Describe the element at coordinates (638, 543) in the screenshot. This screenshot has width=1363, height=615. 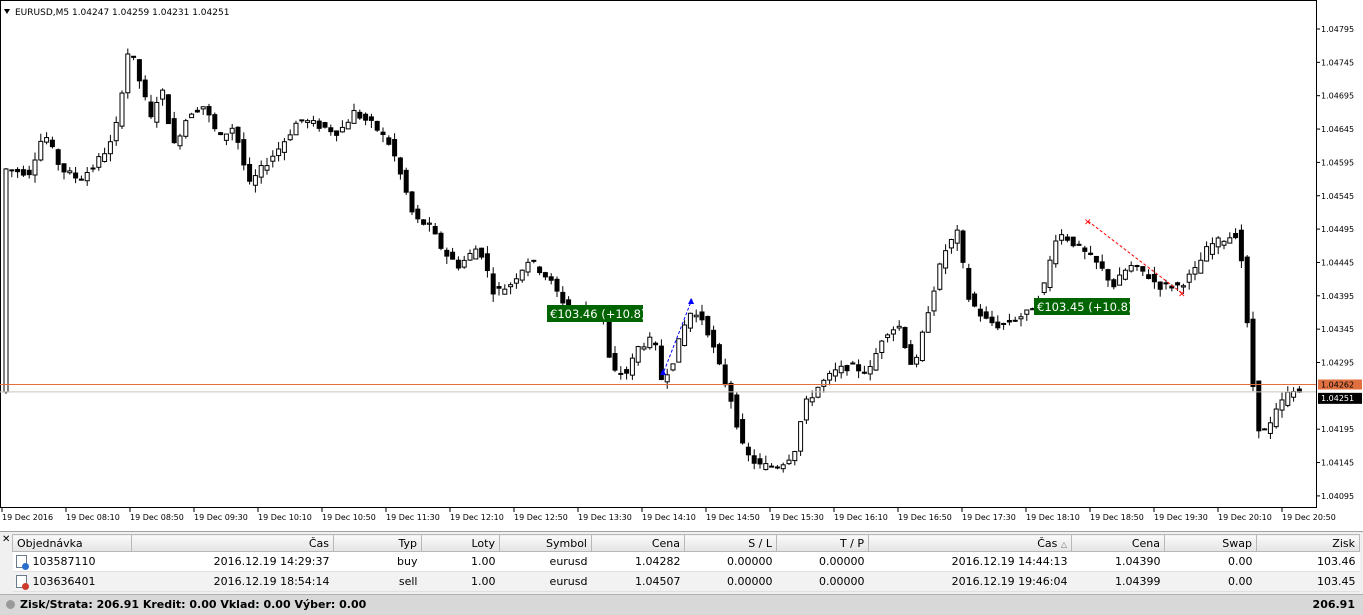
I see `col-open-price: Cena` at that location.